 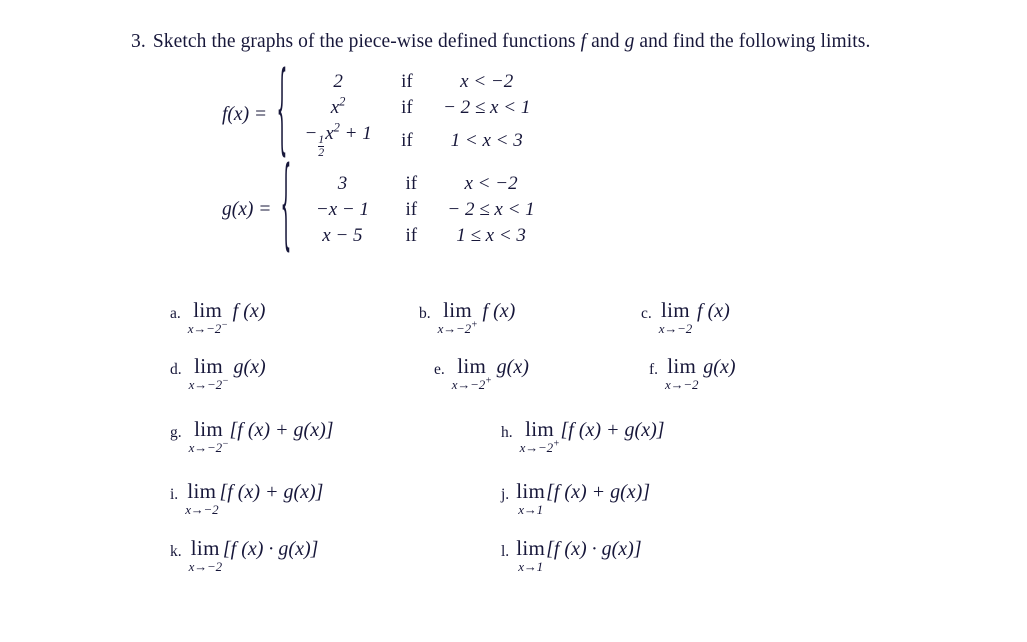 I want to click on limit-expression-g: lim x→−2− [f (x) + g(x)], so click(x=261, y=437).